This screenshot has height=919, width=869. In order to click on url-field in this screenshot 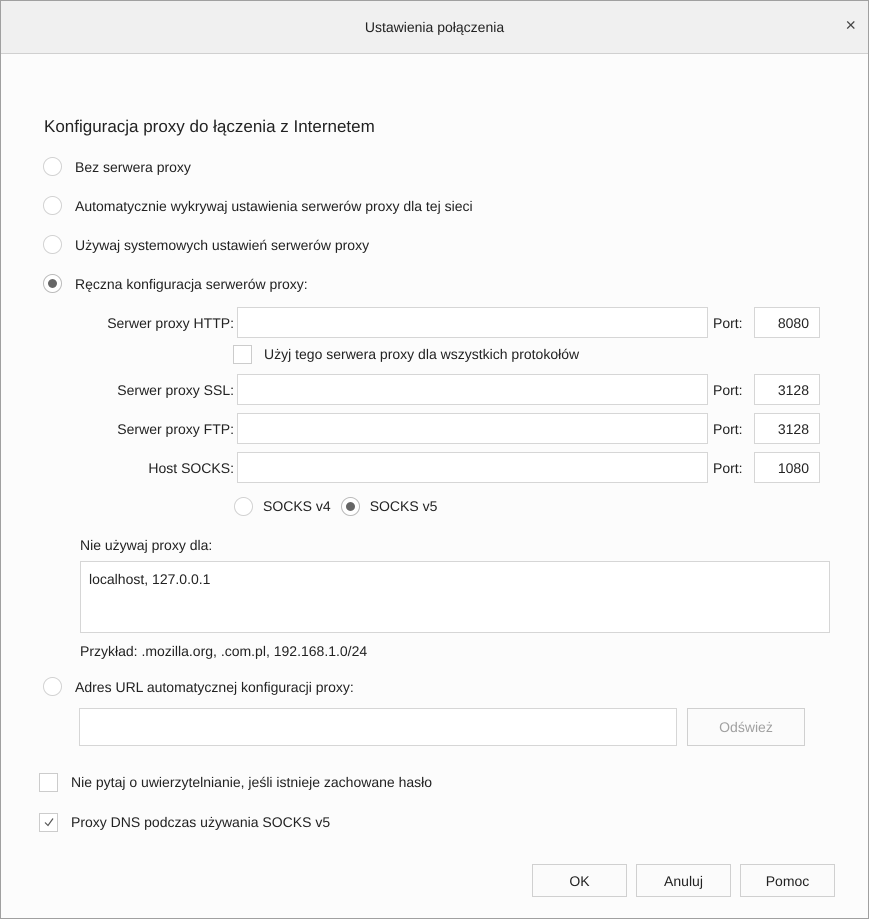, I will do `click(378, 727)`.